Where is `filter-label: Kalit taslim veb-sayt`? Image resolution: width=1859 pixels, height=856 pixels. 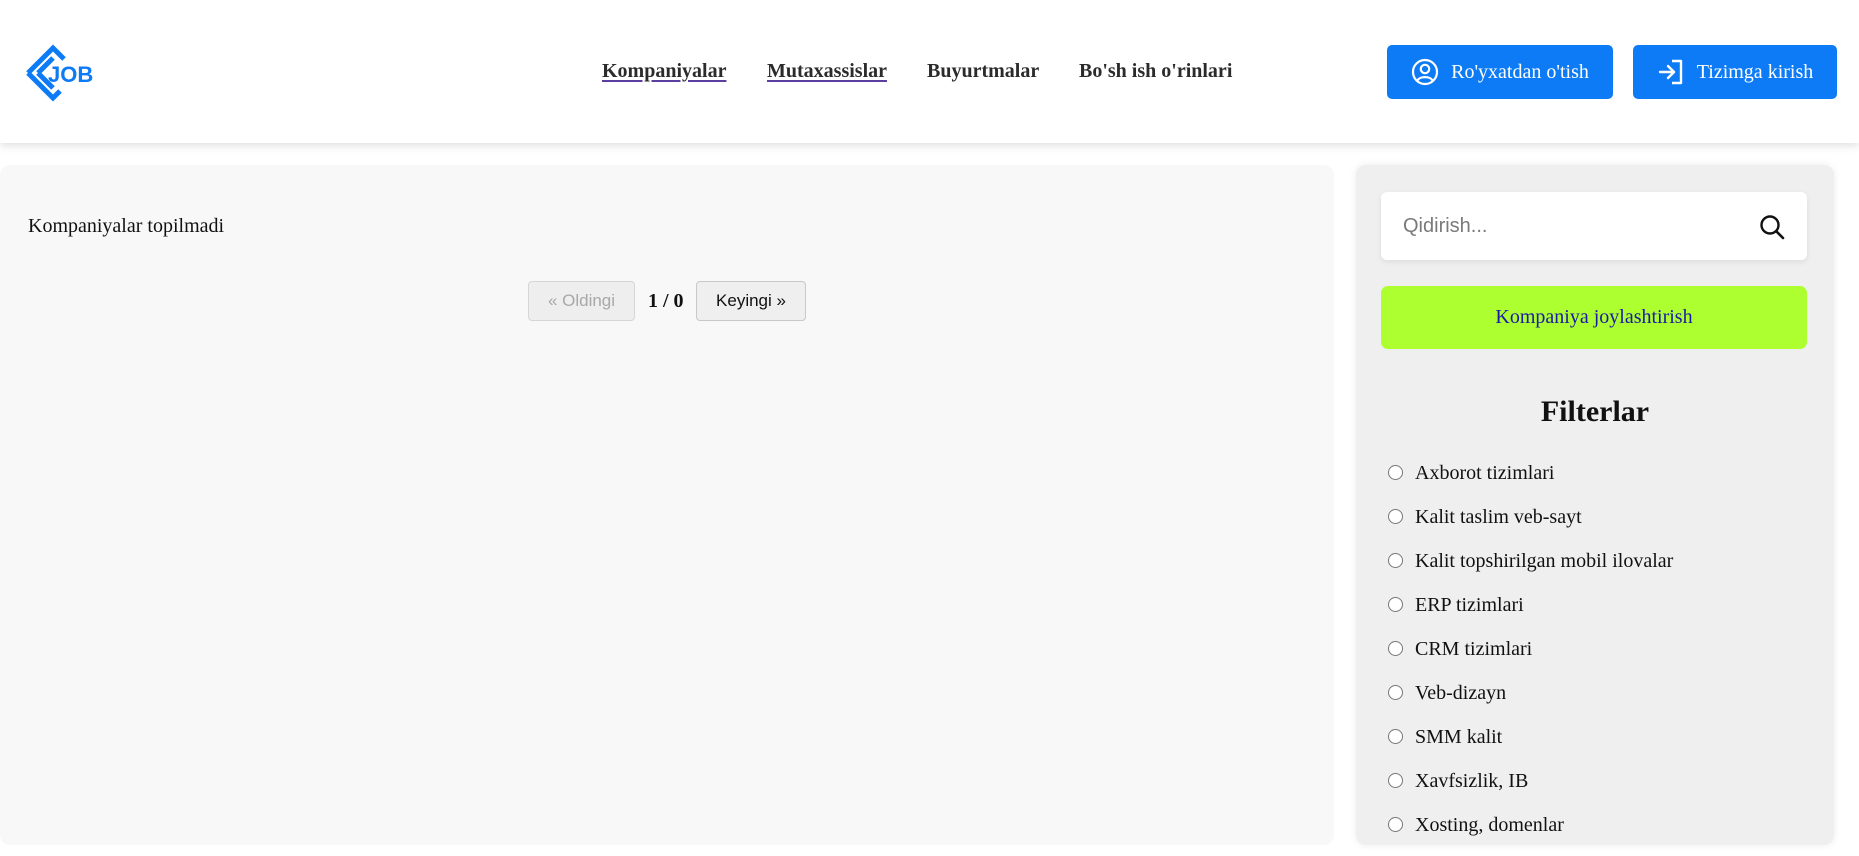 filter-label: Kalit taslim veb-sayt is located at coordinates (1498, 517).